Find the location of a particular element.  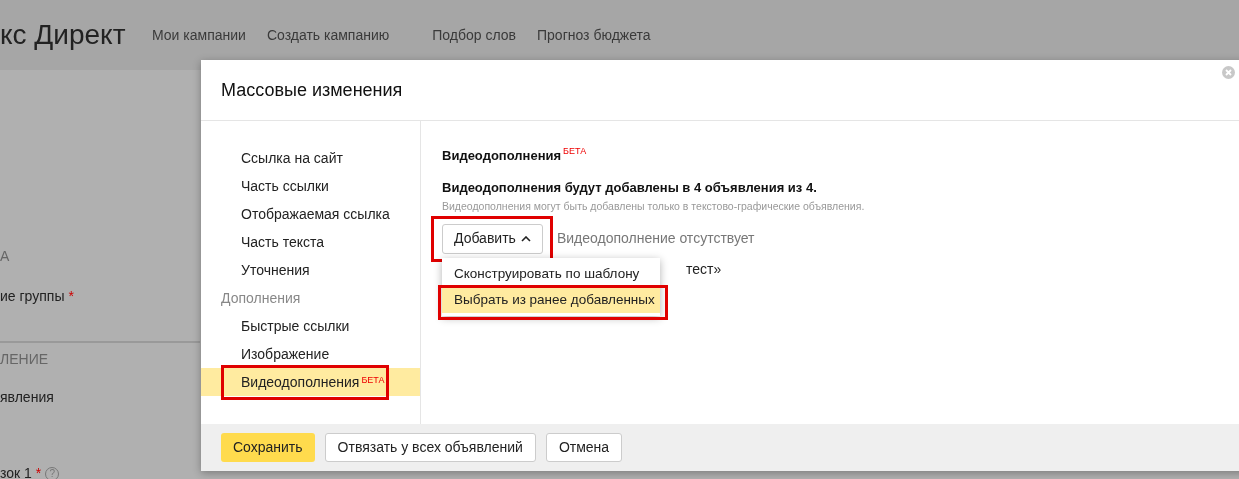

nav-item: Отображаемая ссылка is located at coordinates (310, 214).